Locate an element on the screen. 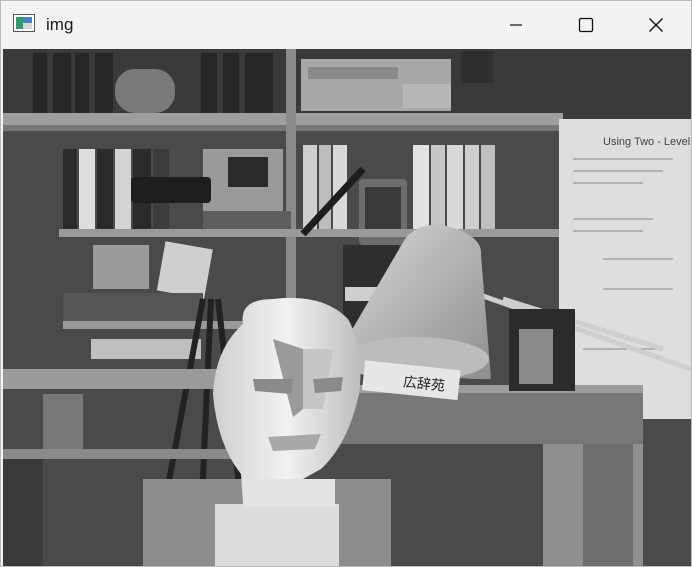 This screenshot has height=567, width=692. app-icon is located at coordinates (24, 23).